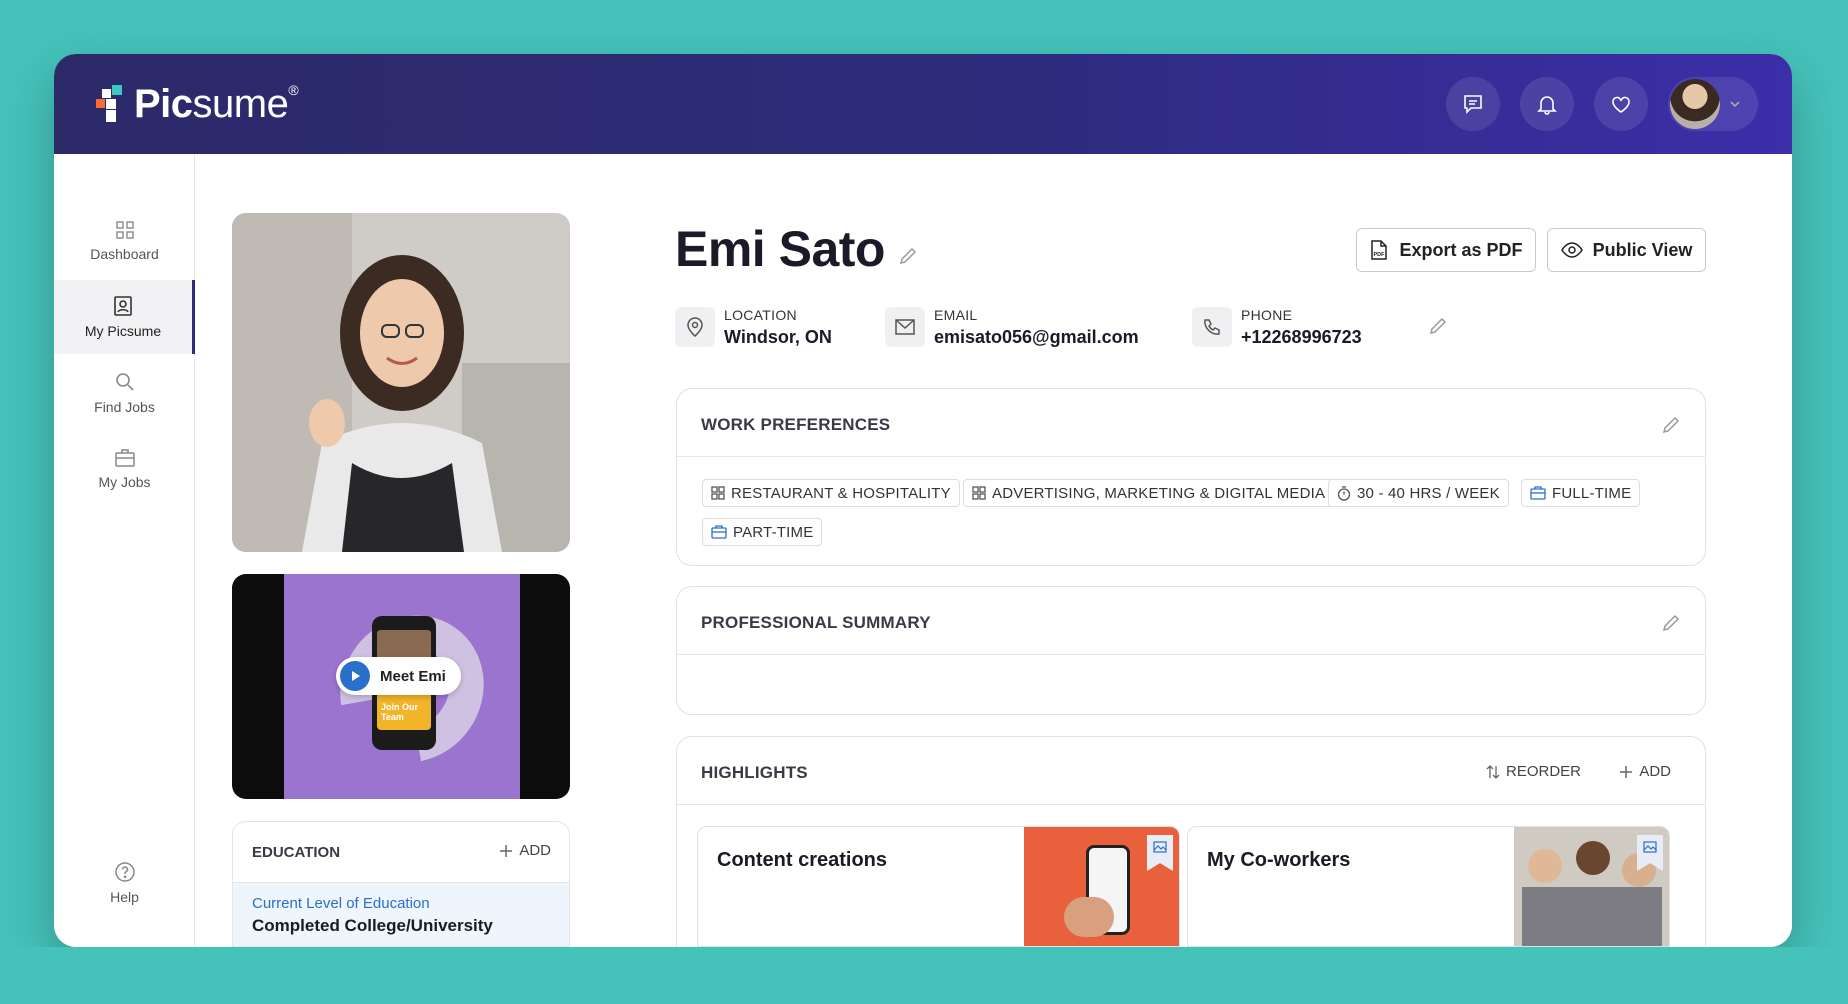 The height and width of the screenshot is (1004, 1848). I want to click on public-view-button: Public View, so click(1626, 250).